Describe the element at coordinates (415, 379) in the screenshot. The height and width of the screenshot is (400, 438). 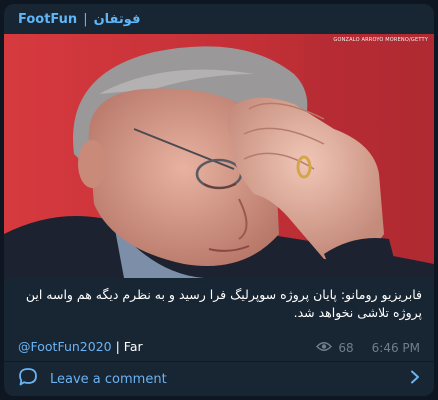
I see `chevron-right-icon` at that location.